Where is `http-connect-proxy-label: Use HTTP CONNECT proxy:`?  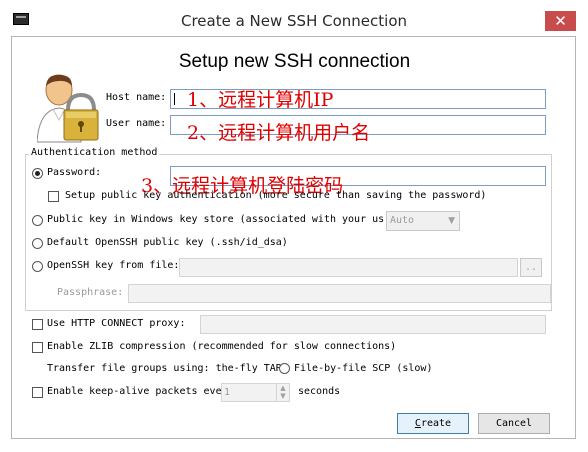
http-connect-proxy-label: Use HTTP CONNECT proxy: is located at coordinates (116, 323).